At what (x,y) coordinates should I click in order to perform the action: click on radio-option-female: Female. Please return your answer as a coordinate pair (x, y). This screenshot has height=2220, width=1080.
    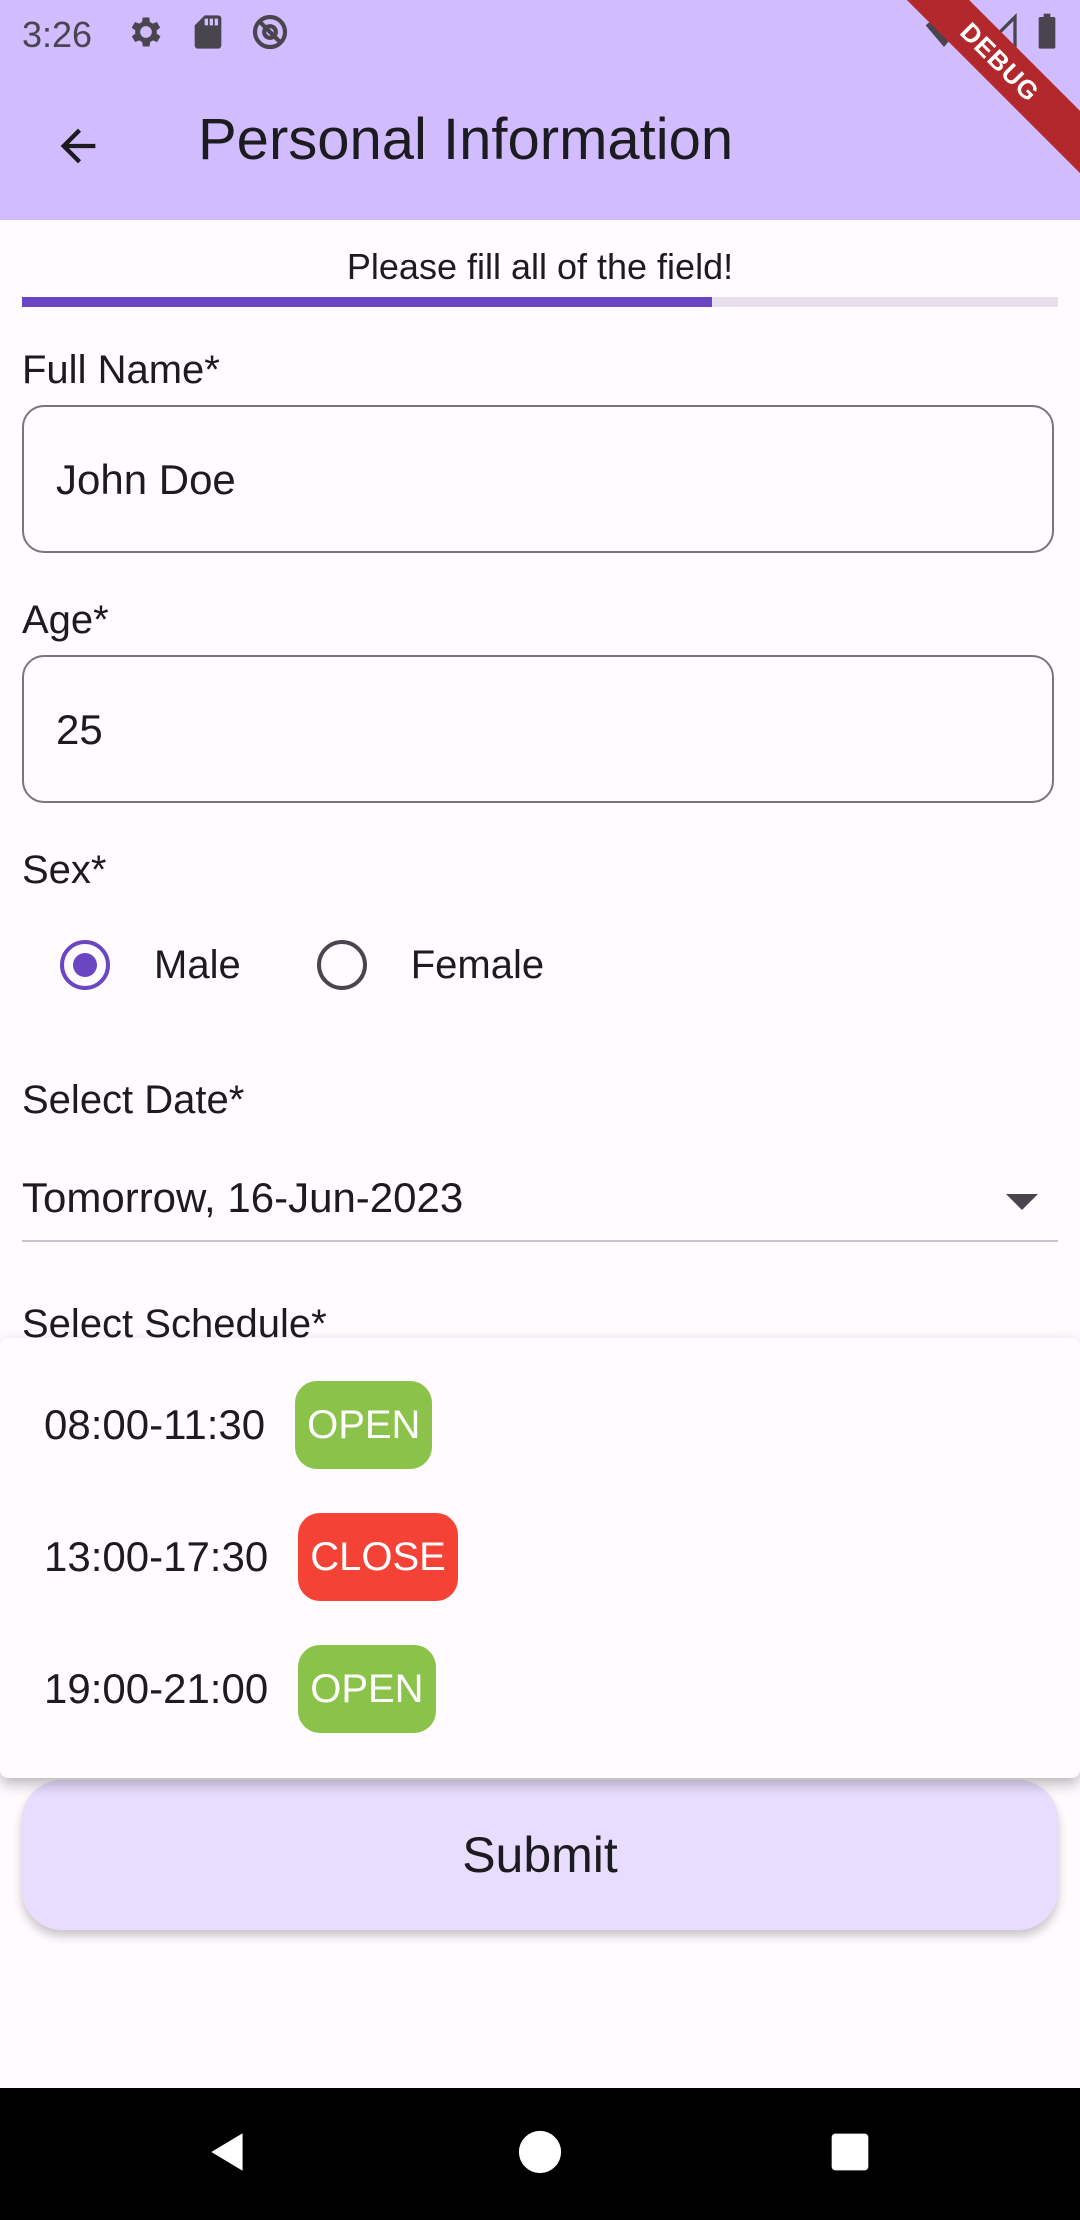
    Looking at the image, I should click on (430, 965).